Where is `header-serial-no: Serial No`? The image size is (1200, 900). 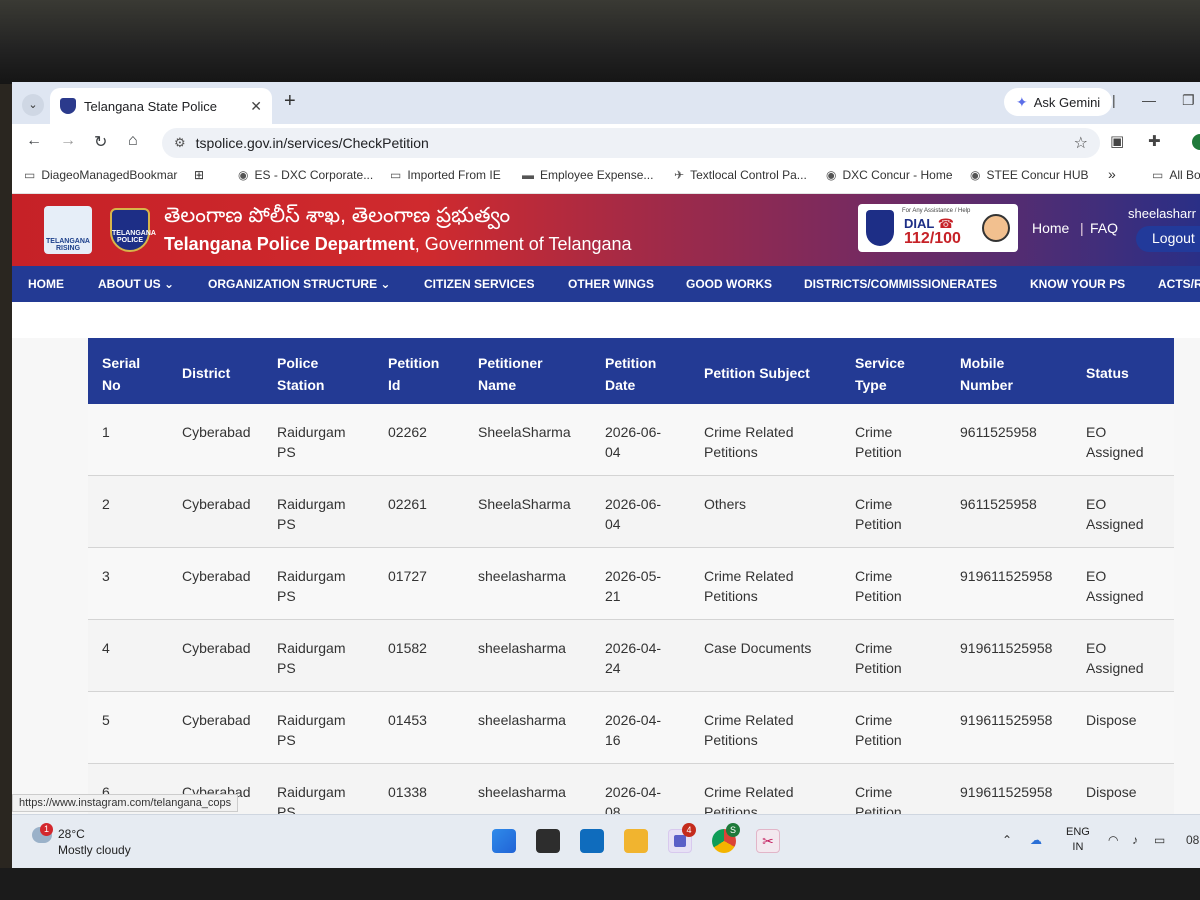 header-serial-no: Serial No is located at coordinates (121, 374).